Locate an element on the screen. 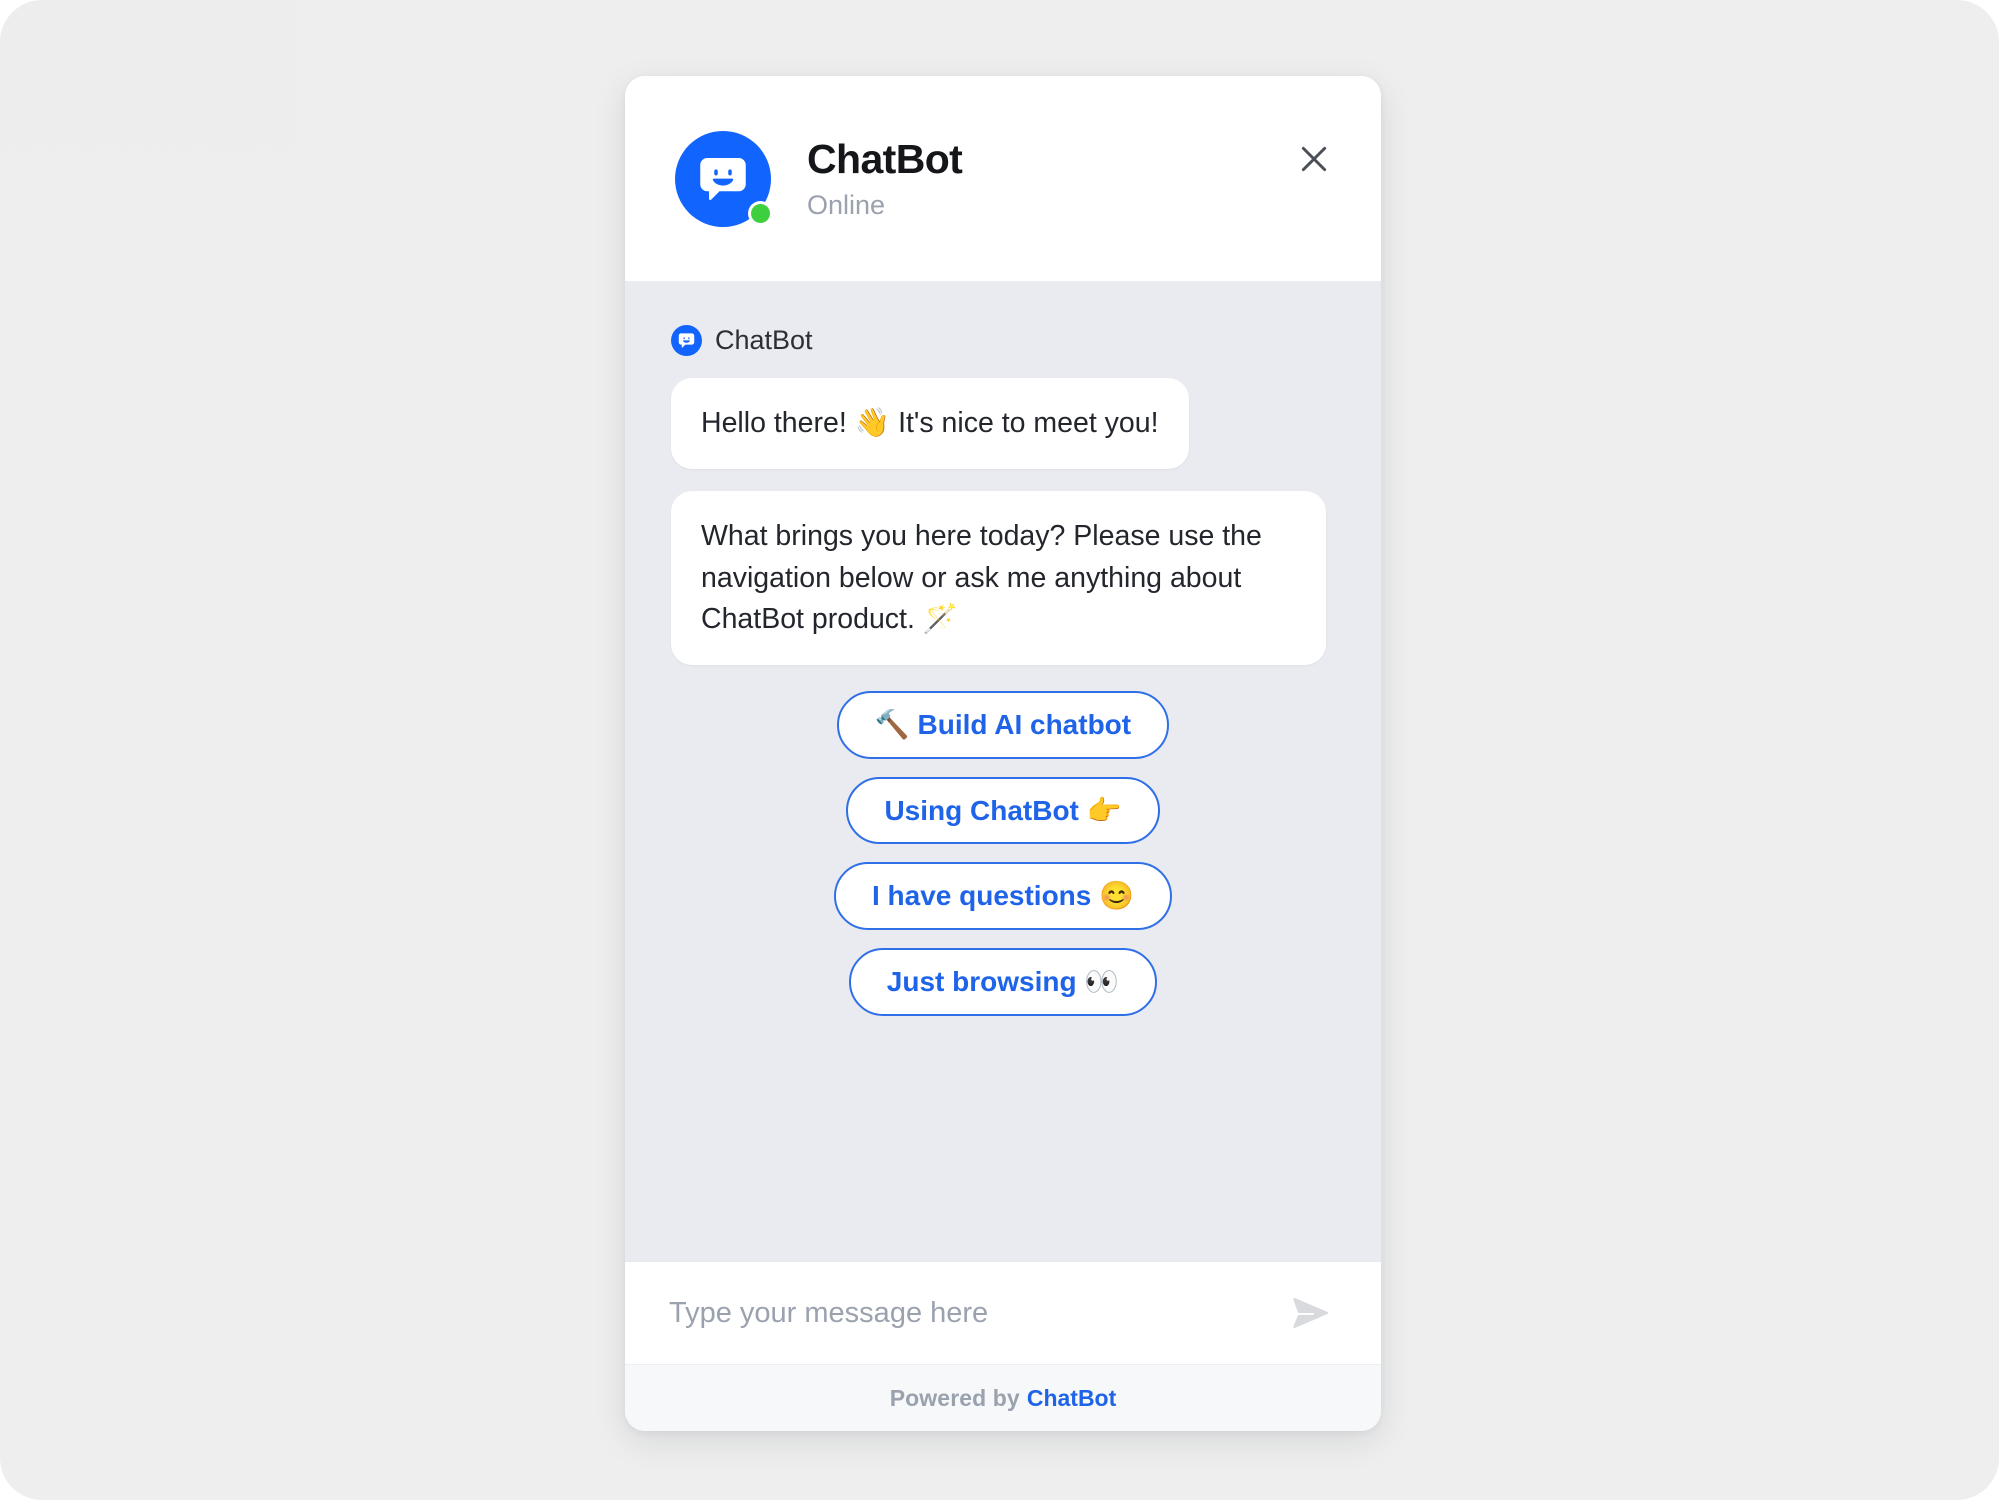 This screenshot has height=1500, width=1999. widget-footer: Powered by ChatBot is located at coordinates (1003, 1397).